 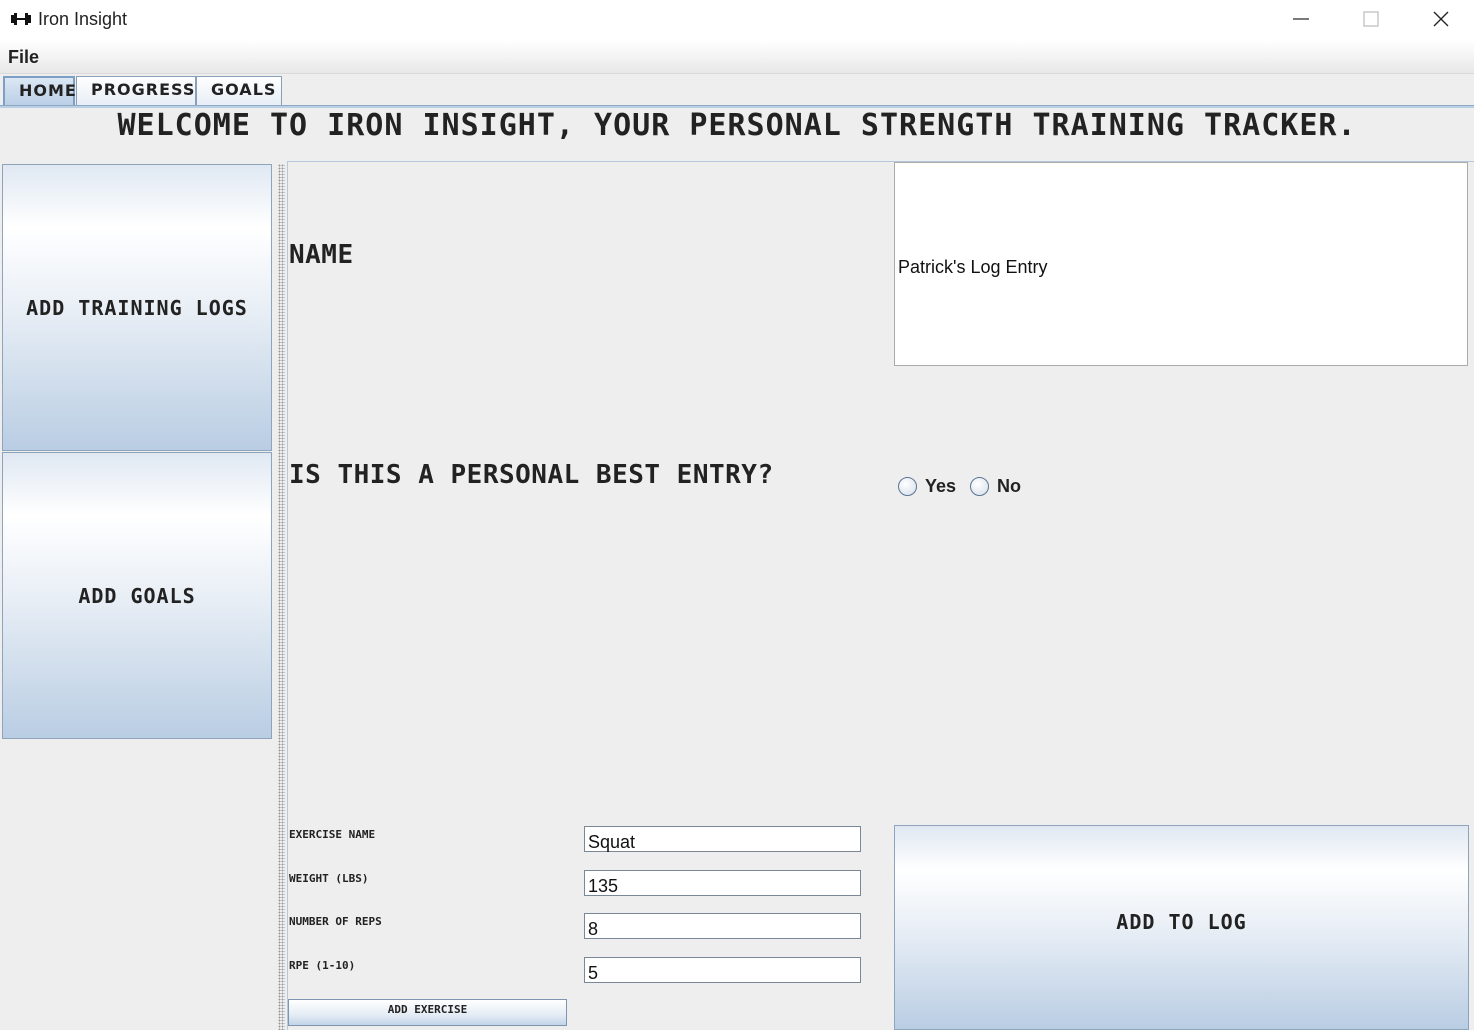 I want to click on add-to-log-button: Add to Log, so click(x=1181, y=927).